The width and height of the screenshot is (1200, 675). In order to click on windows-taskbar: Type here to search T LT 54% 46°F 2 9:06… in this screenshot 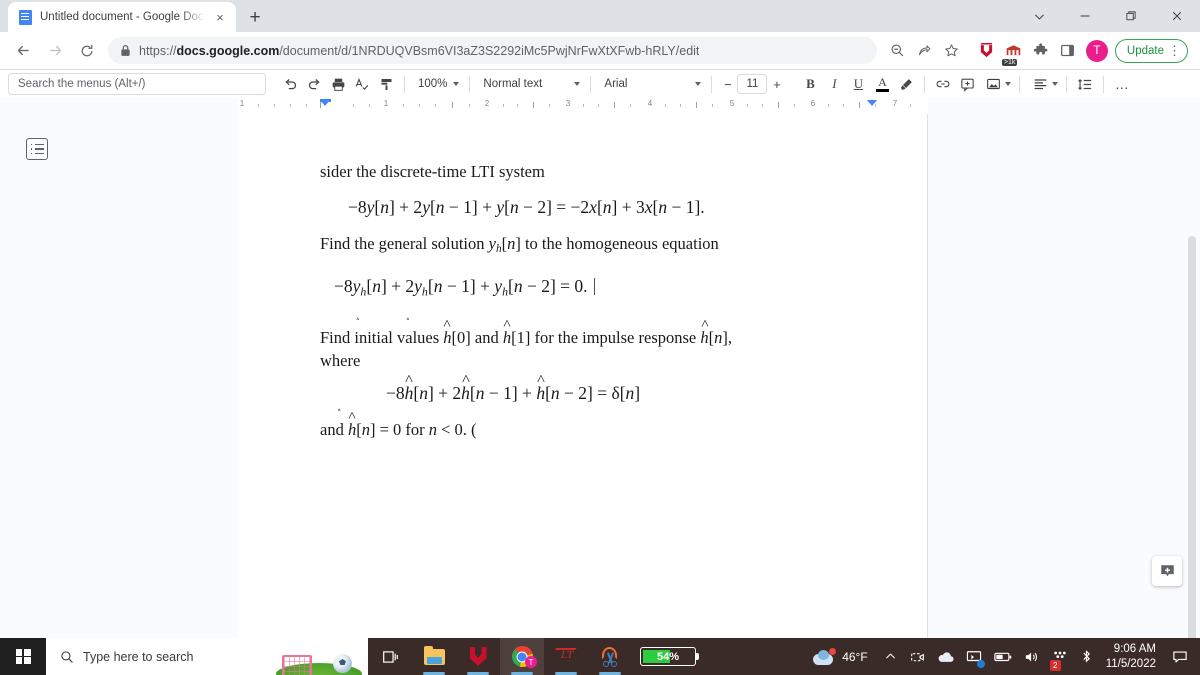, I will do `click(600, 656)`.